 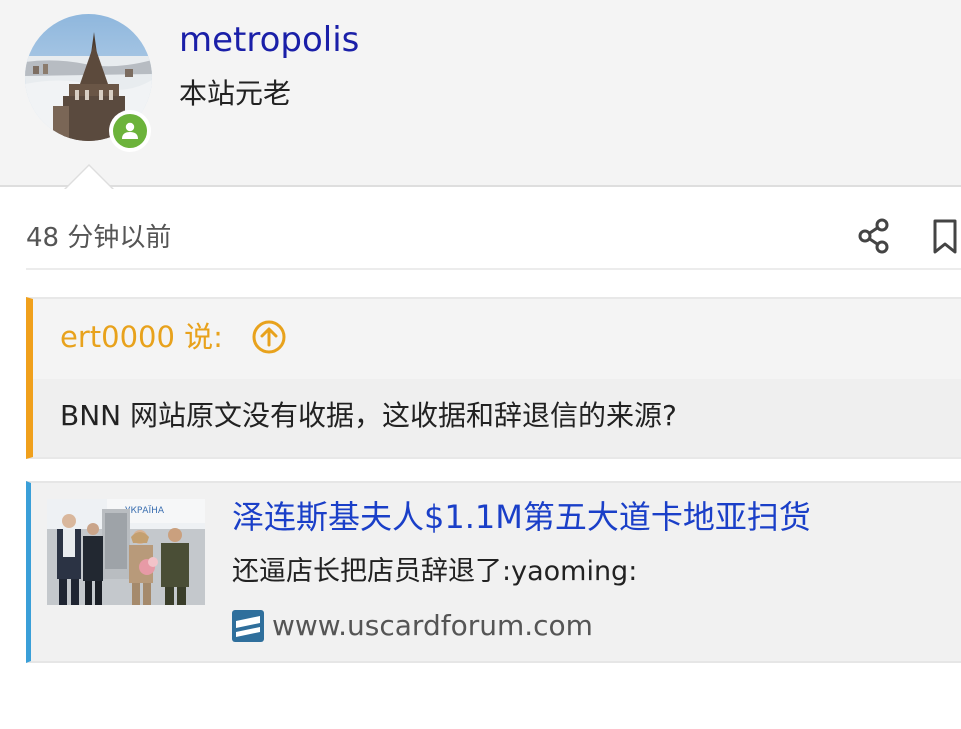 I want to click on uscardforum-favicon-icon, so click(x=248, y=626).